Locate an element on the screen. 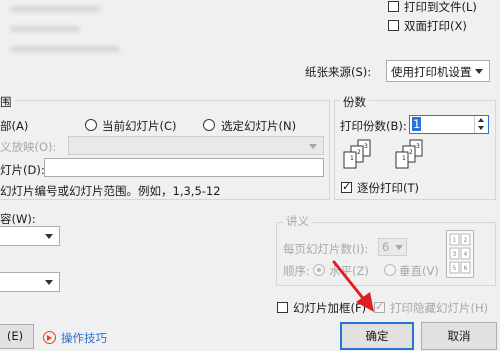  copies-title: 份数 is located at coordinates (354, 102).